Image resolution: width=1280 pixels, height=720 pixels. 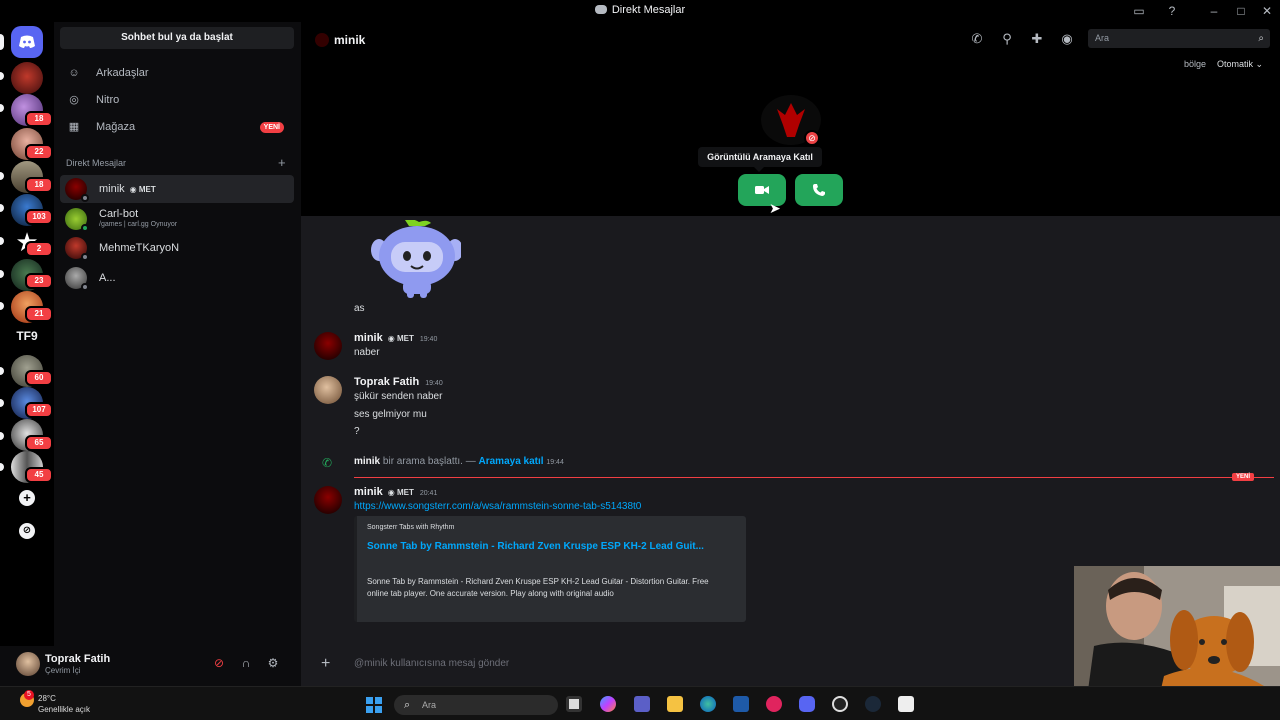 What do you see at coordinates (1240, 64) in the screenshot?
I see `region-select: Otomatik ⌄` at bounding box center [1240, 64].